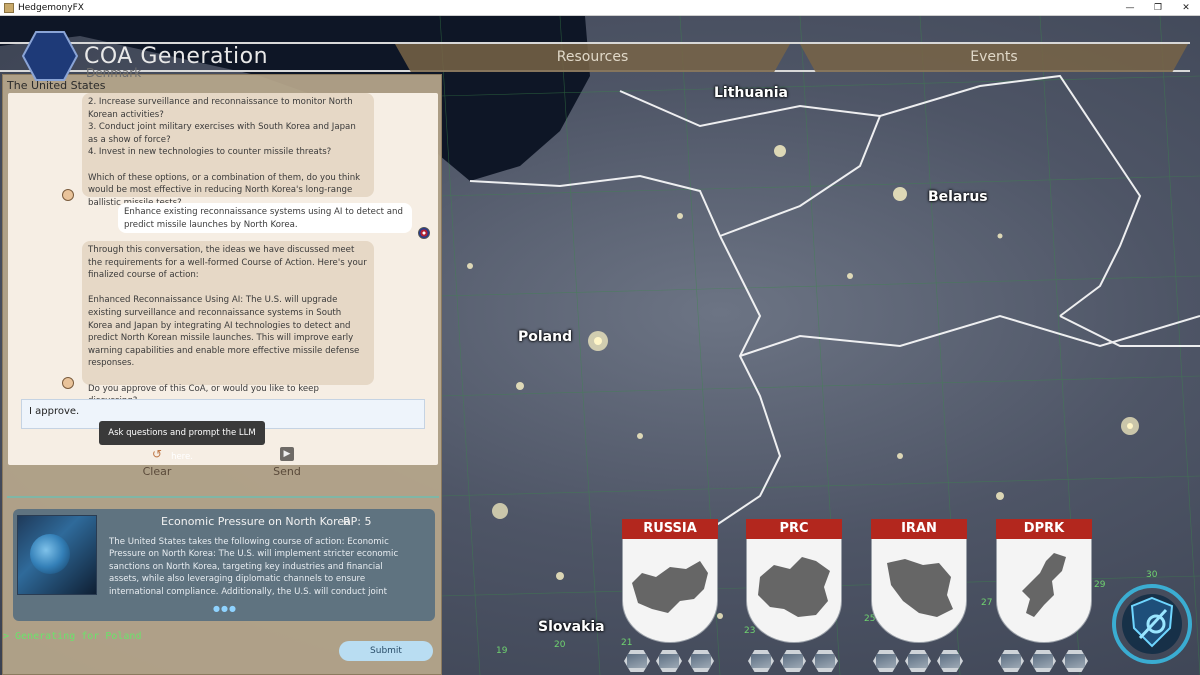 The image size is (1200, 675). Describe the element at coordinates (287, 462) in the screenshot. I see `send-button: ▶ Send` at that location.